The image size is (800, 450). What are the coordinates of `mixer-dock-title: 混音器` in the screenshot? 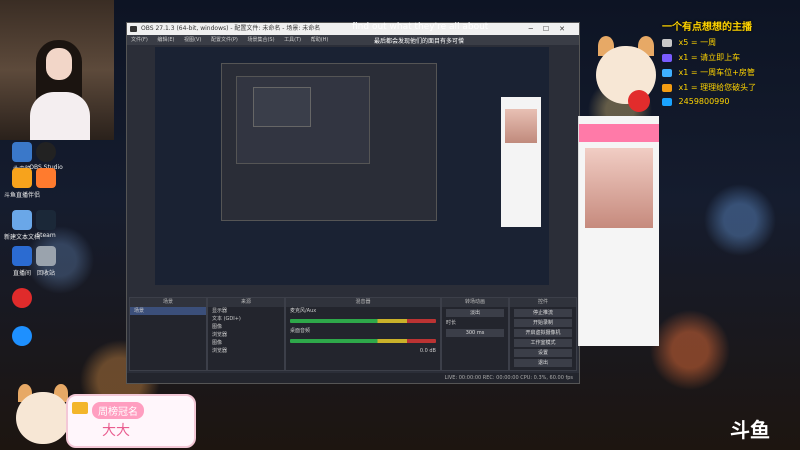 It's located at (363, 302).